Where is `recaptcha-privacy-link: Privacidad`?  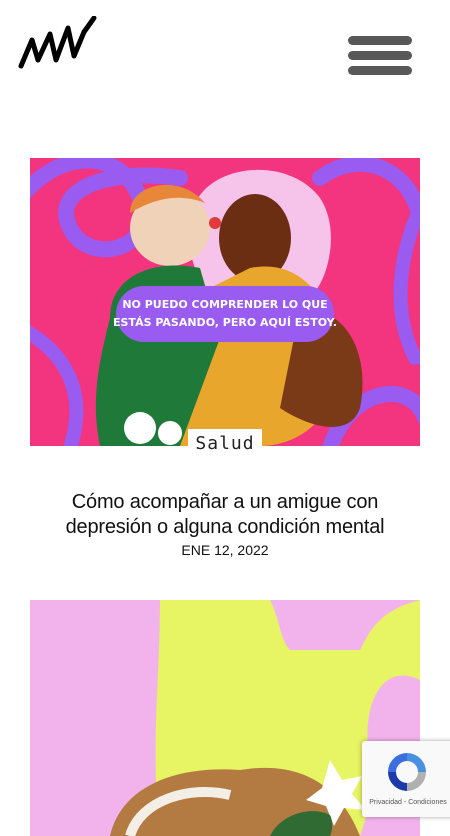
recaptcha-privacy-link: Privacidad is located at coordinates (385, 802).